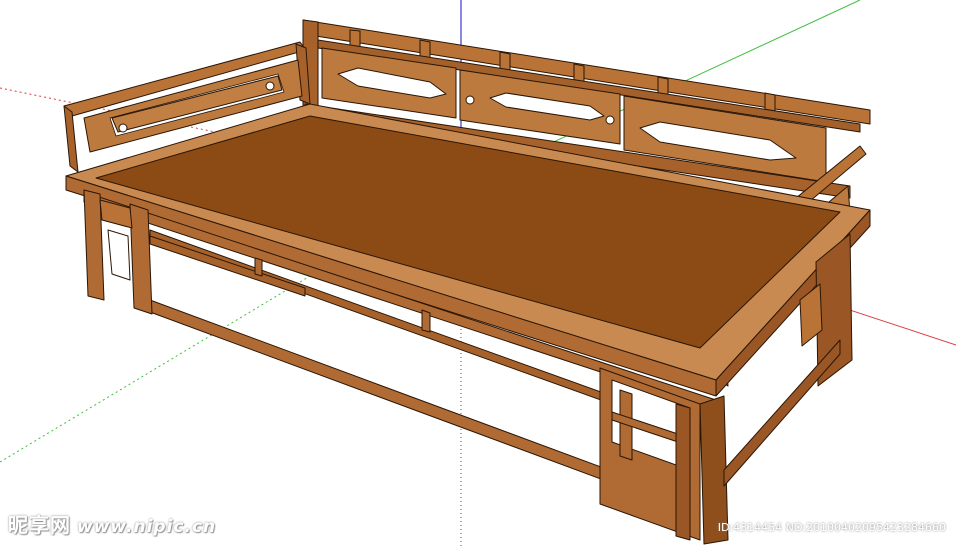  I want to click on watermark-logo: 昵享网 www.nipic.cn, so click(112, 523).